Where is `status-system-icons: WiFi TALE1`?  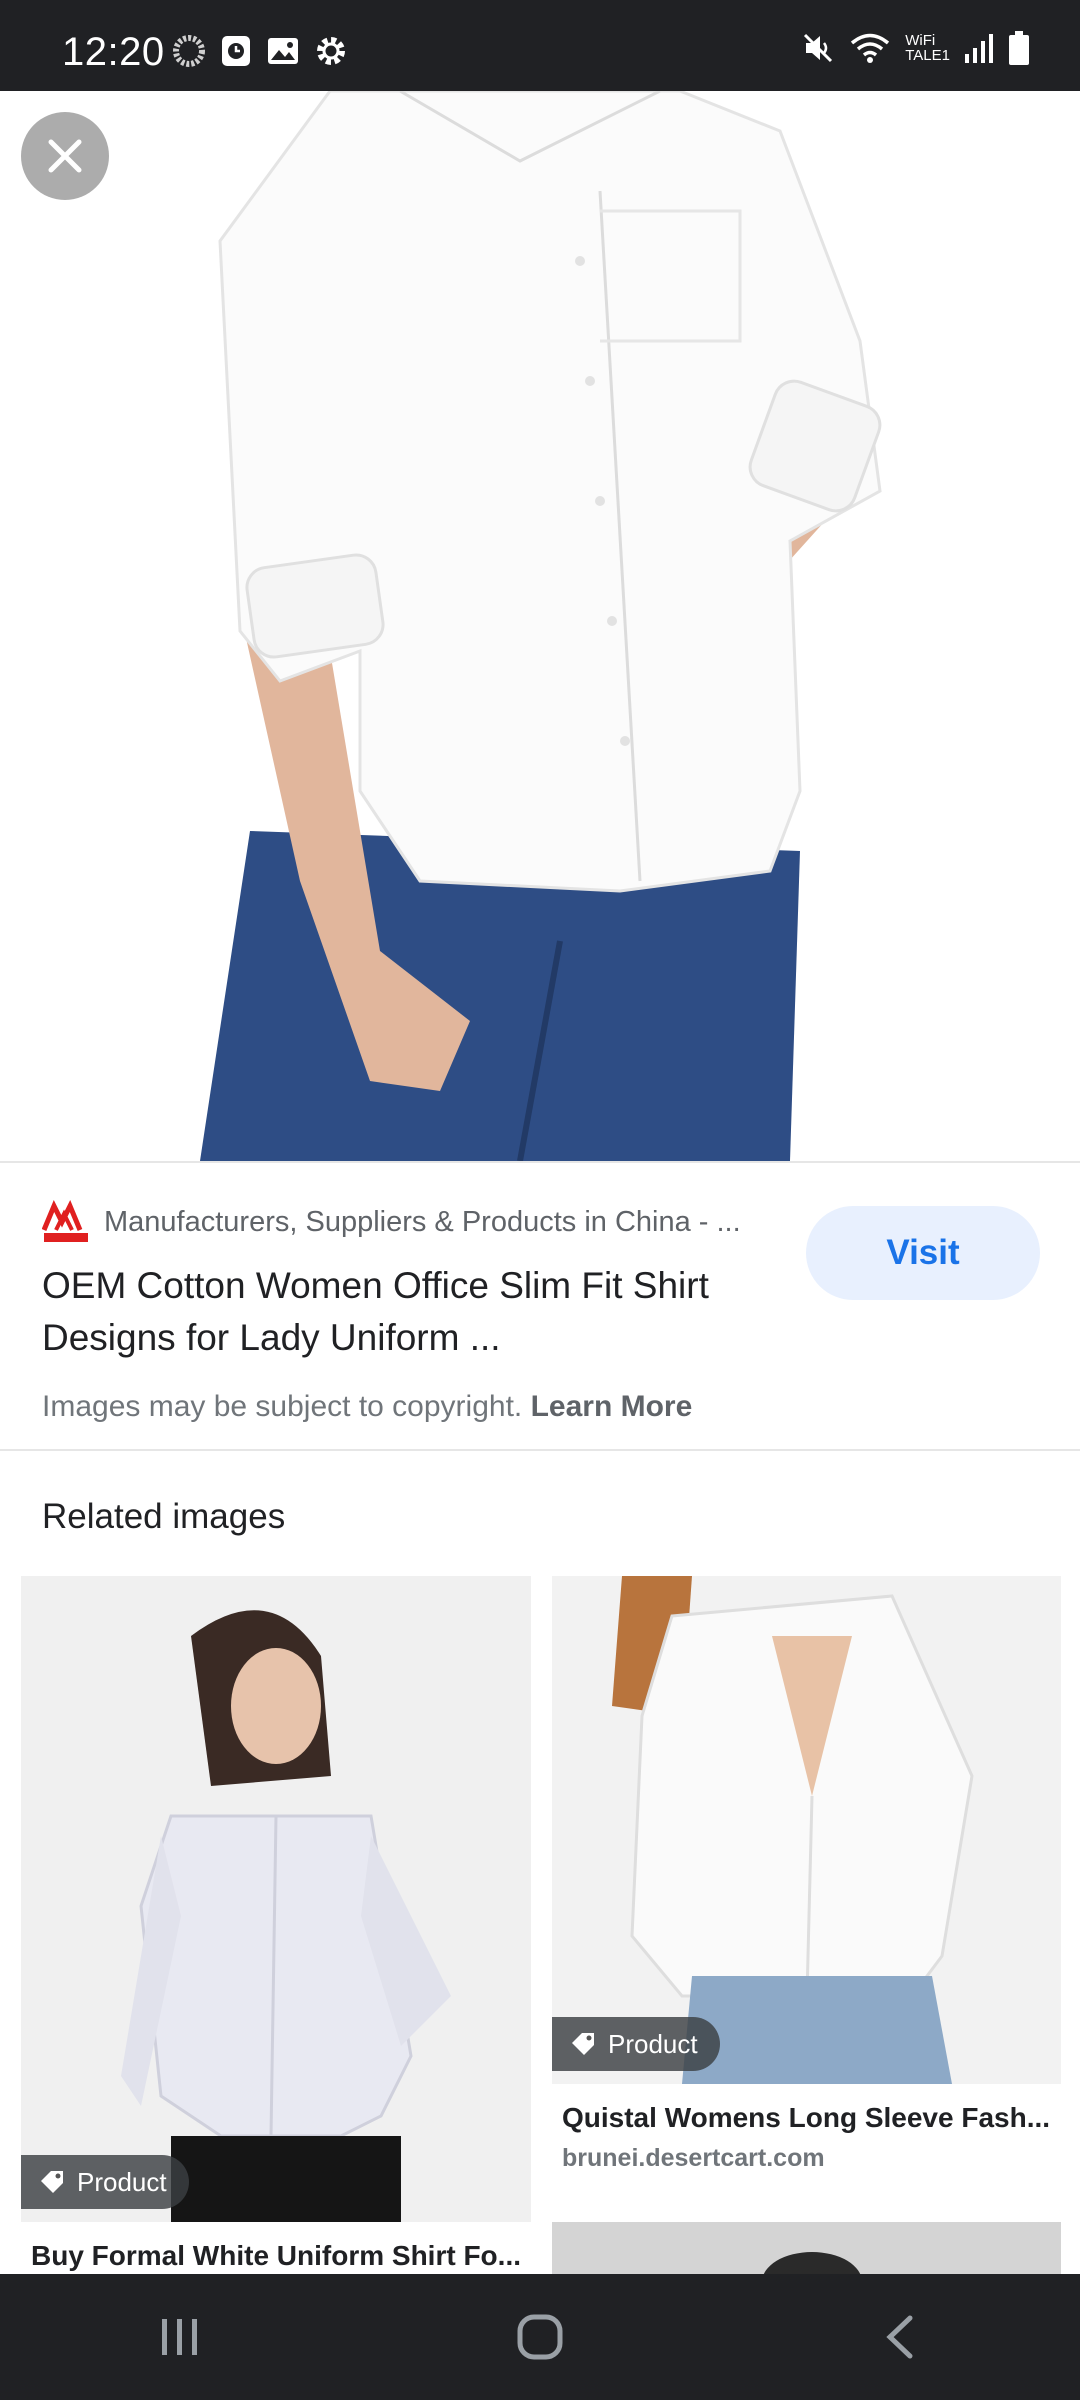
status-system-icons: WiFi TALE1 is located at coordinates (915, 48).